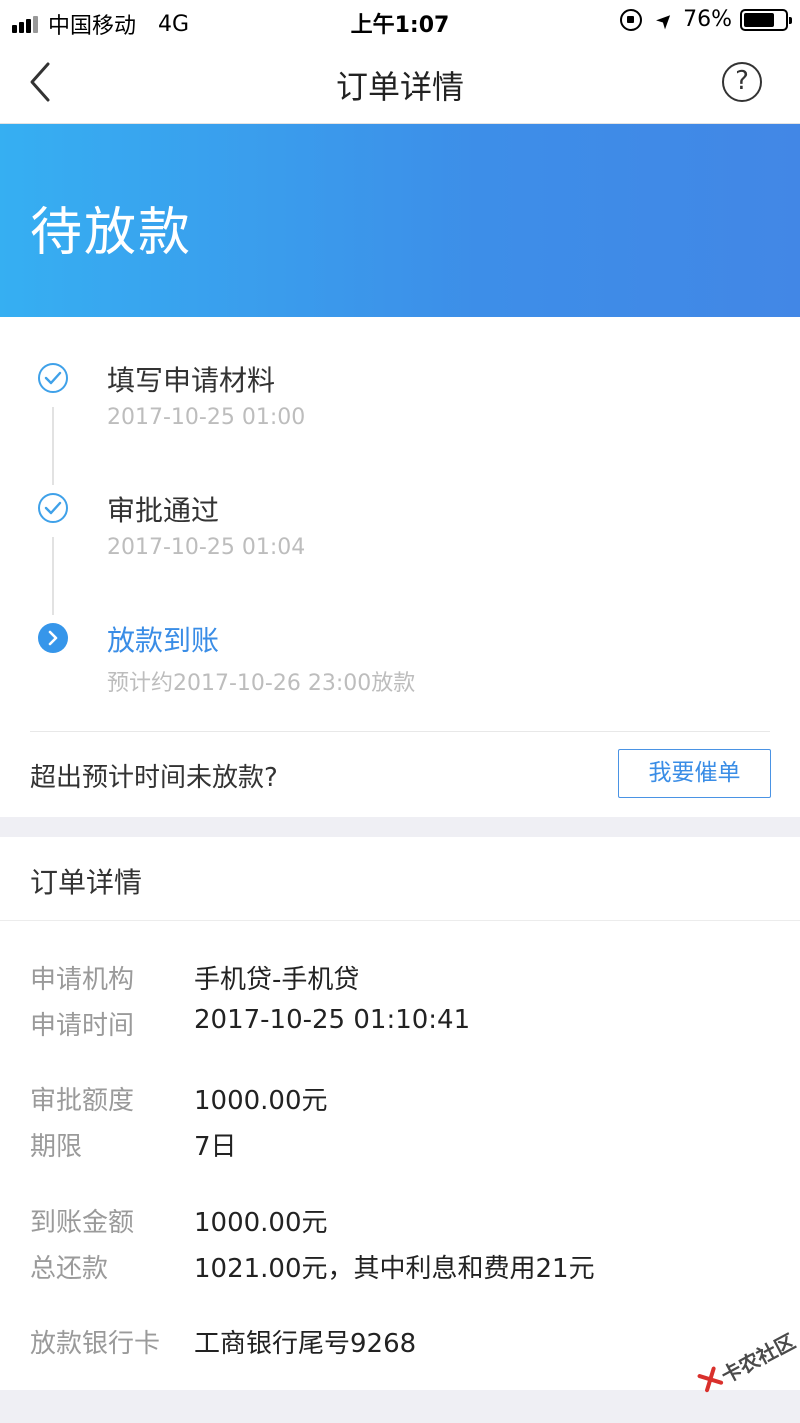  What do you see at coordinates (759, 19) in the screenshot?
I see `battery-fill` at bounding box center [759, 19].